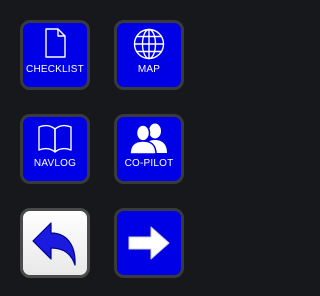  I want to click on people-icon, so click(149, 138).